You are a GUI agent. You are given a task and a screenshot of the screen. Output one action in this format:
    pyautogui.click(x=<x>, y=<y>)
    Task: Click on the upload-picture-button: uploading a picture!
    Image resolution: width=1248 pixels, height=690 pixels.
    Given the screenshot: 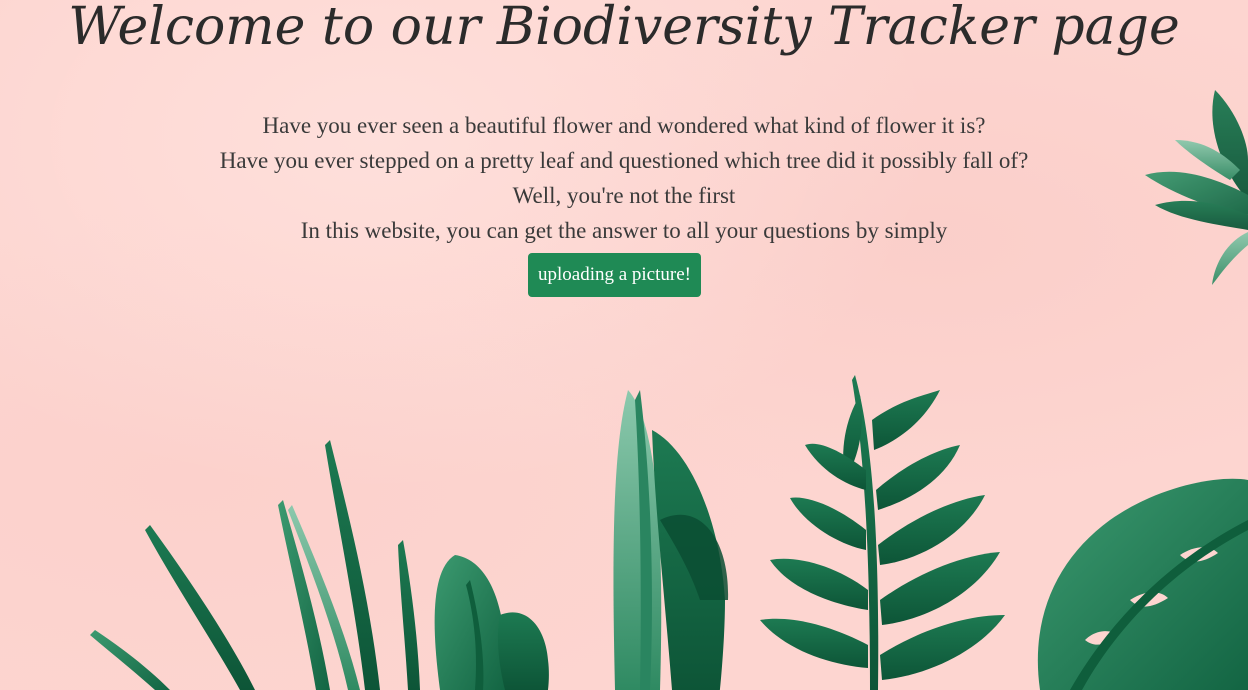 What is the action you would take?
    pyautogui.click(x=614, y=275)
    